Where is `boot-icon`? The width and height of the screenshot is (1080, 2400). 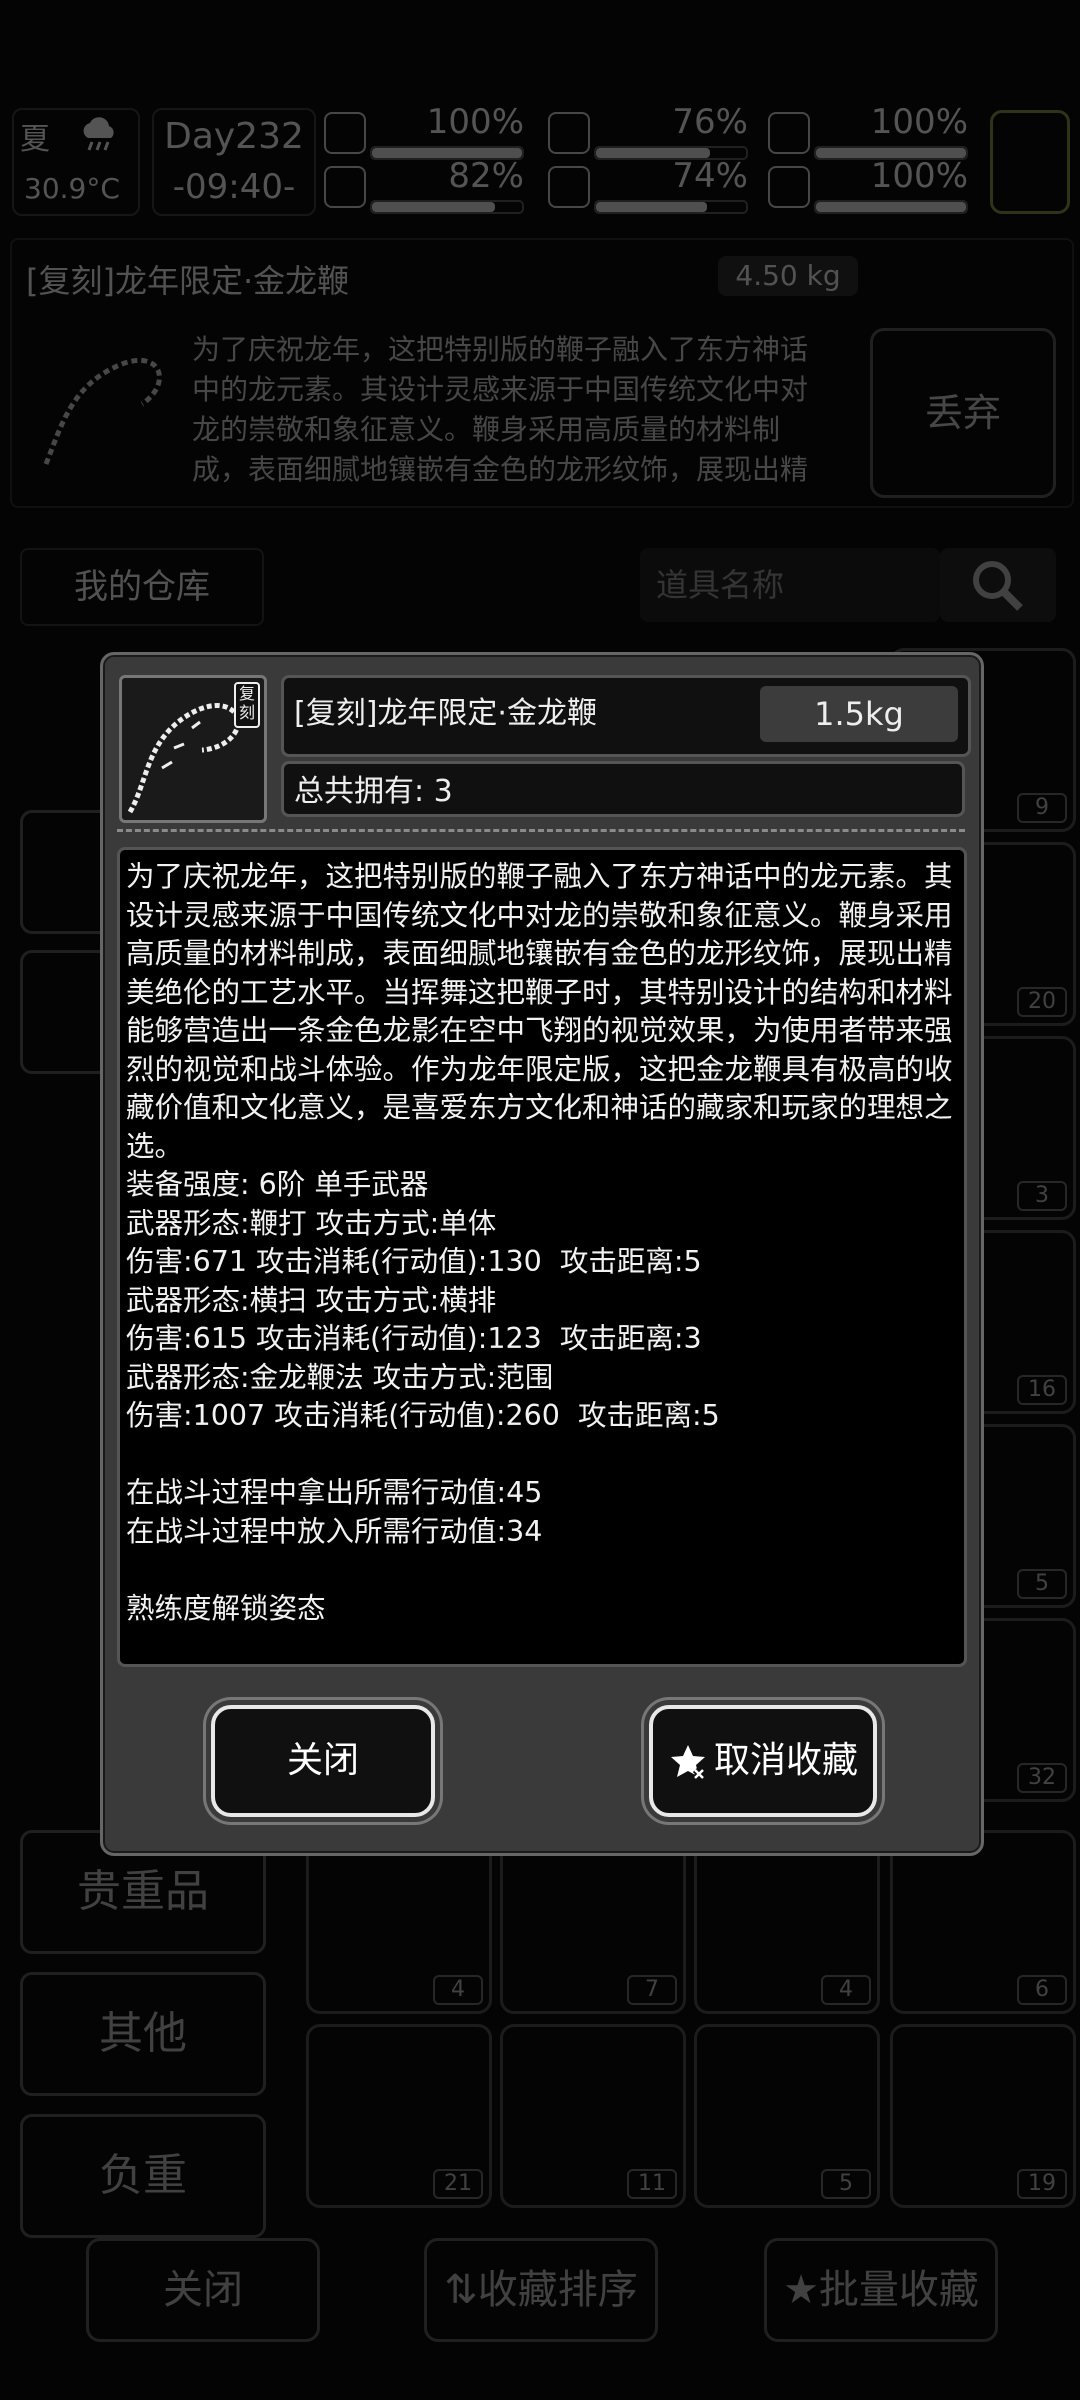
boot-icon is located at coordinates (345, 187).